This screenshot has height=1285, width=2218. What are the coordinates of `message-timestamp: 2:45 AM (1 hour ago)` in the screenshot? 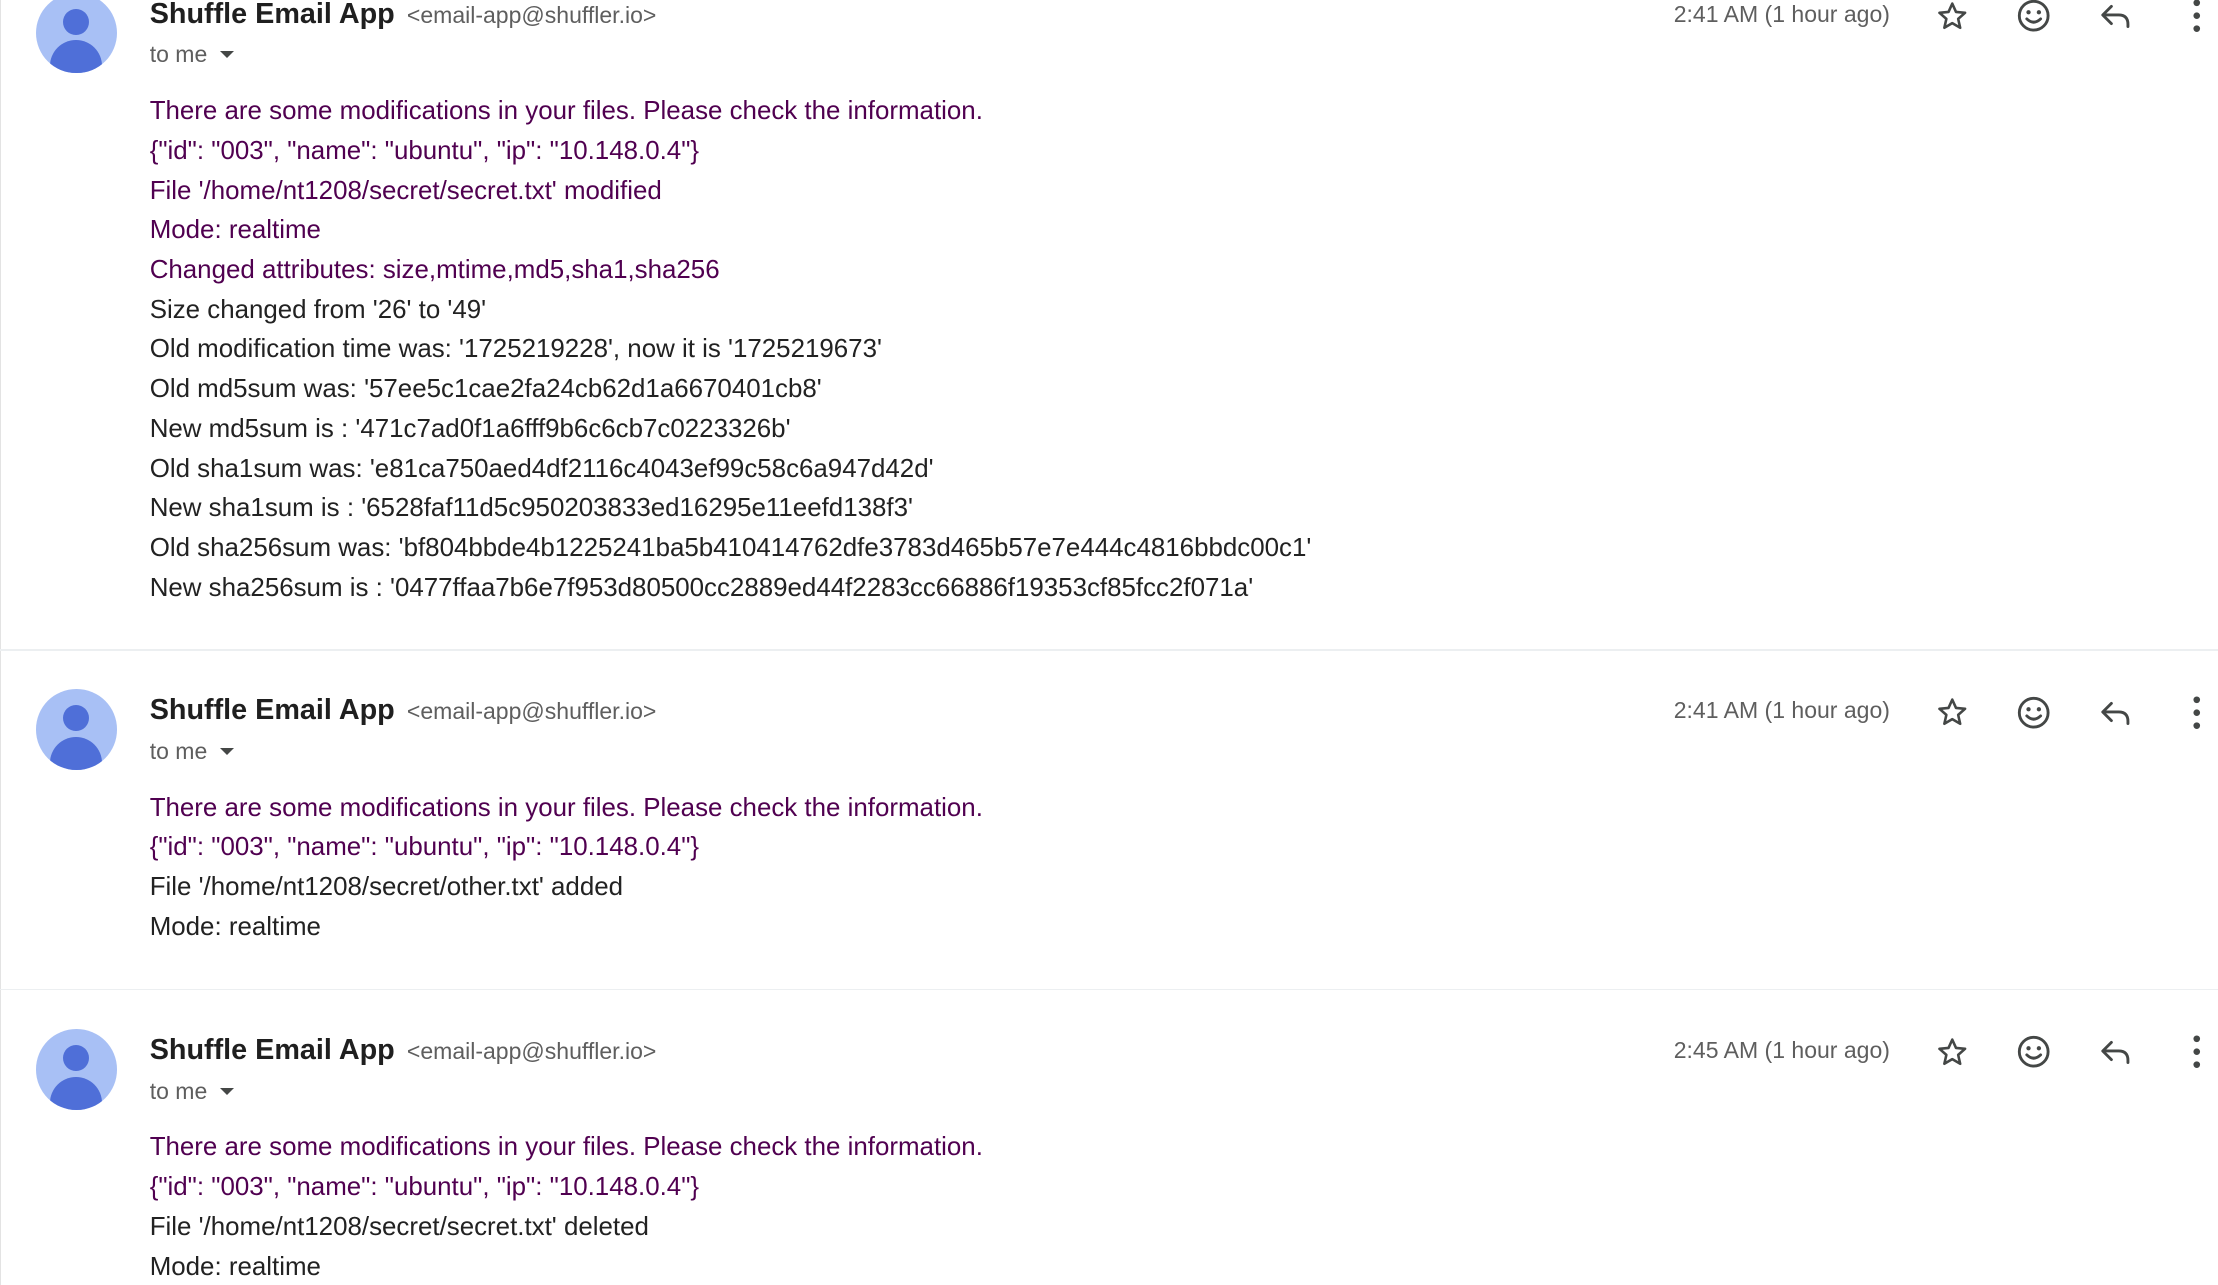 It's located at (1781, 1049).